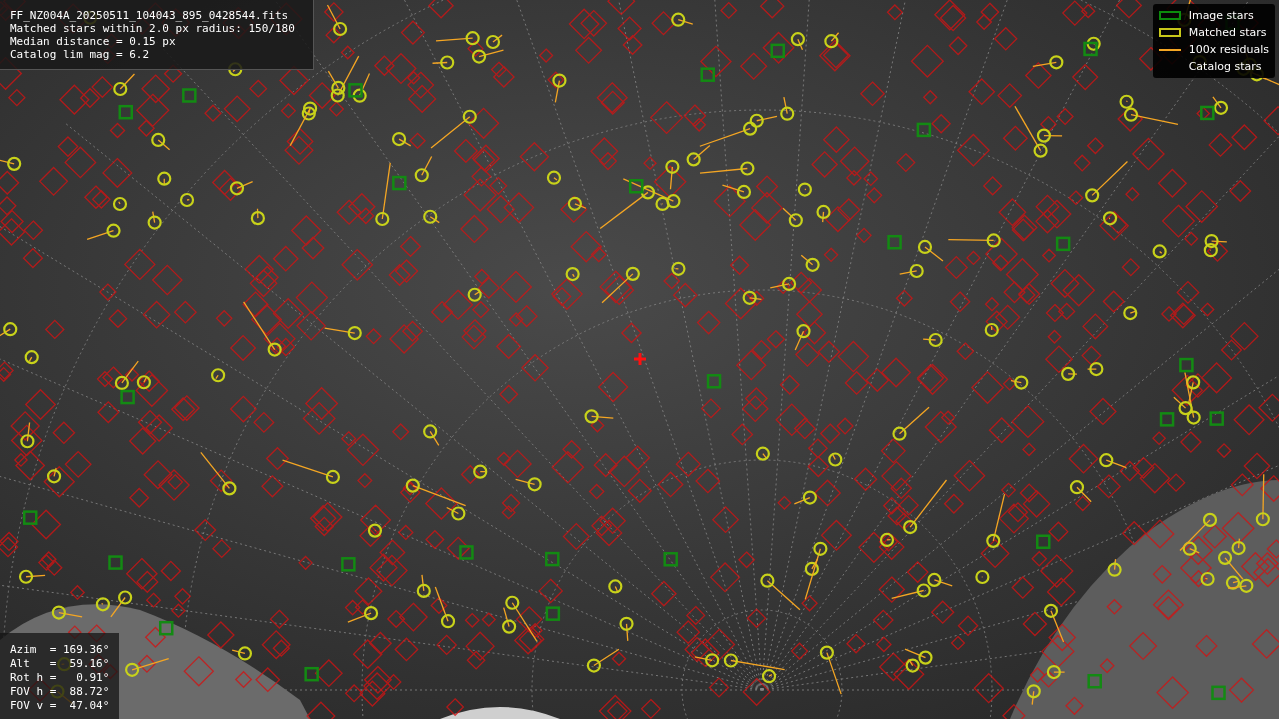  Describe the element at coordinates (1227, 32) in the screenshot. I see `legend-label: Matched stars` at that location.